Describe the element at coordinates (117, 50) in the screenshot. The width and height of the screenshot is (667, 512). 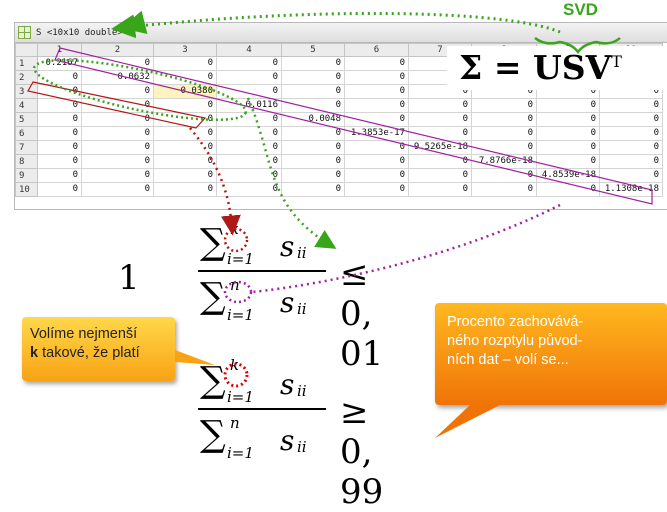
I see `column-header: 2` at that location.